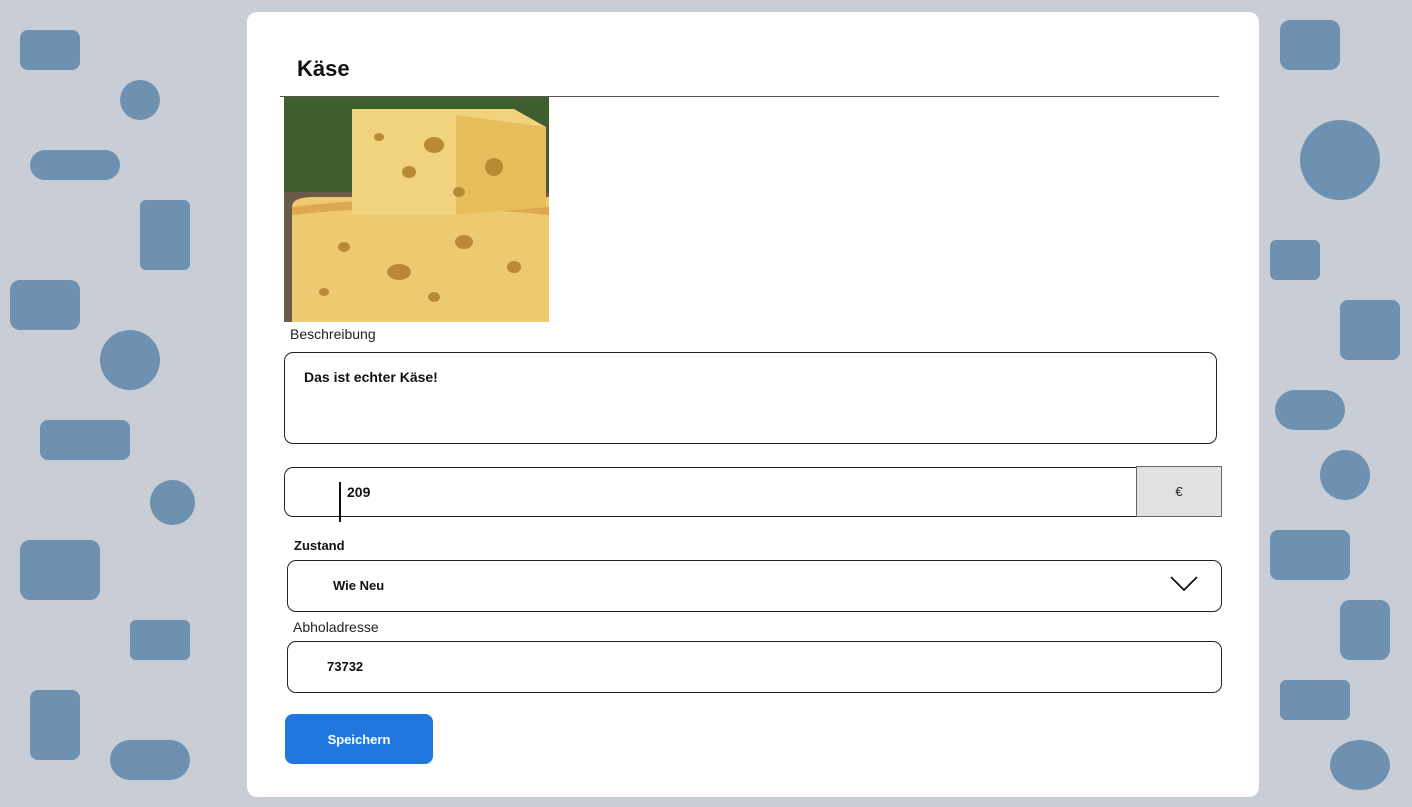 This screenshot has width=1412, height=807. I want to click on save-button: Speichern, so click(359, 739).